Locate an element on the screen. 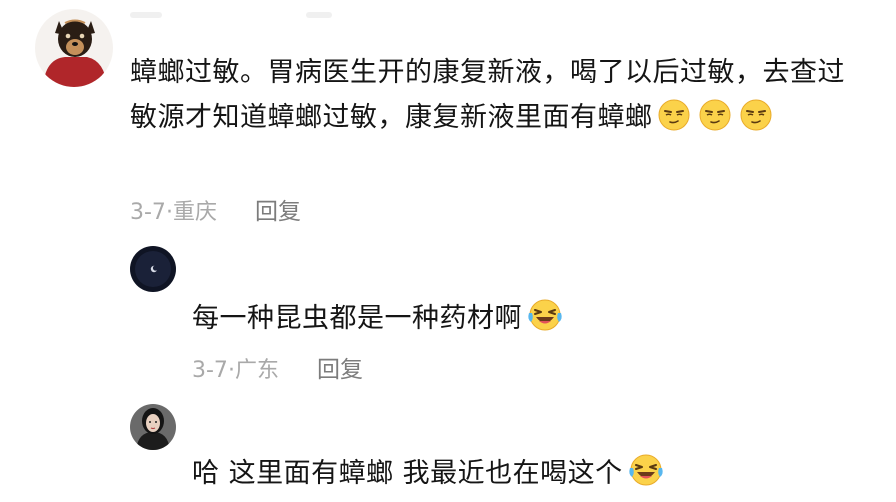  comment-location: 重庆 is located at coordinates (194, 212).